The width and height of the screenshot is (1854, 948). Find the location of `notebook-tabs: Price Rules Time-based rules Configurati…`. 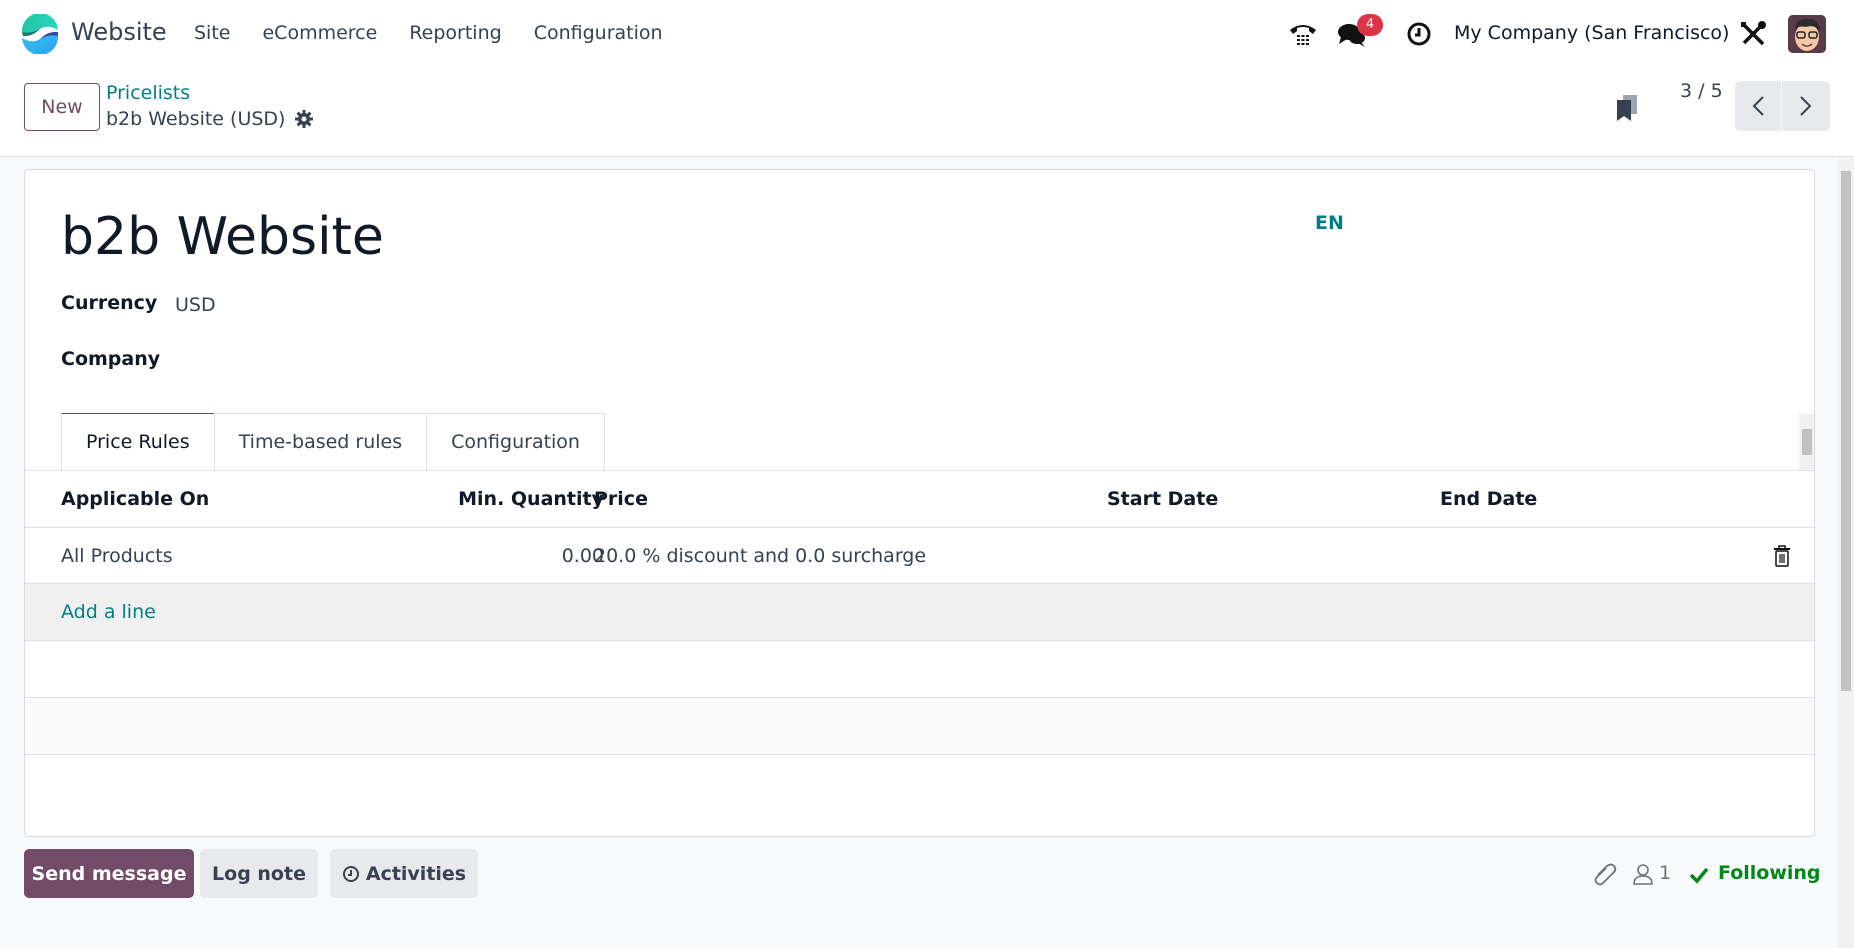

notebook-tabs: Price Rules Time-based rules Configurati… is located at coordinates (333, 441).